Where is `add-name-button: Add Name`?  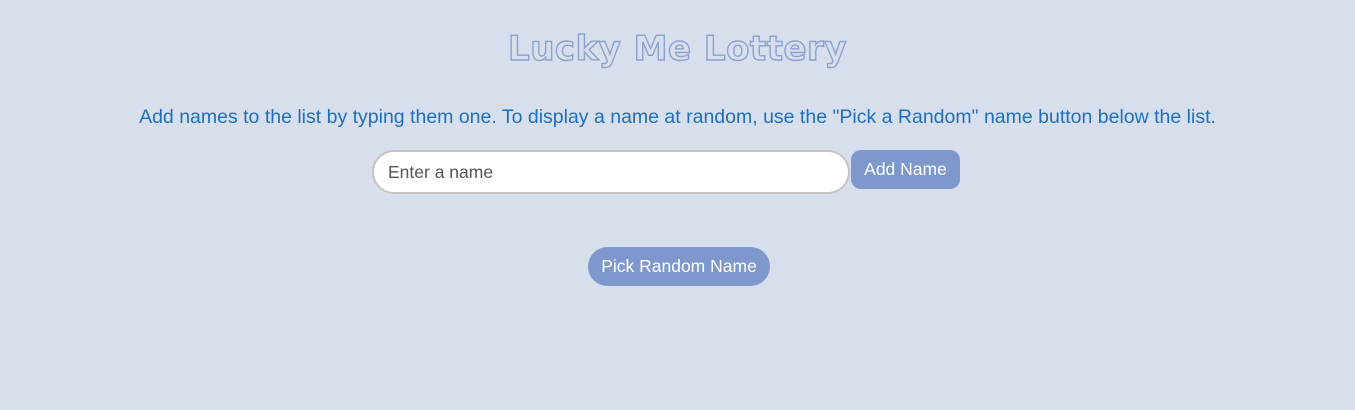 add-name-button: Add Name is located at coordinates (905, 169).